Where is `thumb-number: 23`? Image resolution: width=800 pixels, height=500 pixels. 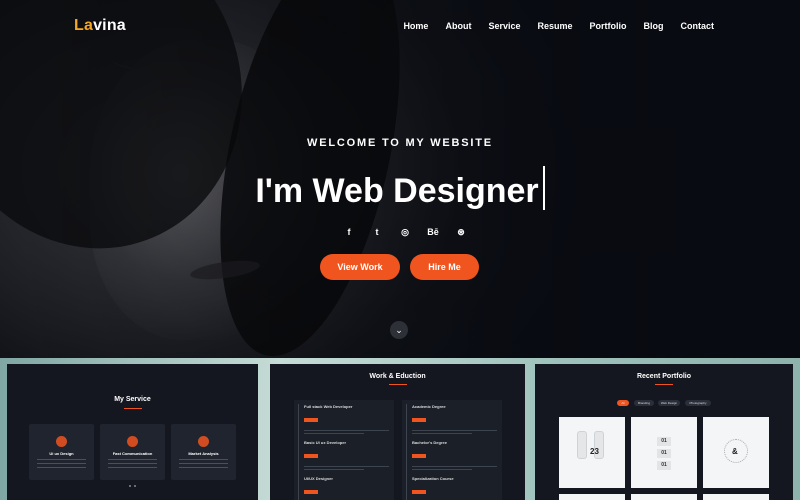 thumb-number: 23 is located at coordinates (594, 451).